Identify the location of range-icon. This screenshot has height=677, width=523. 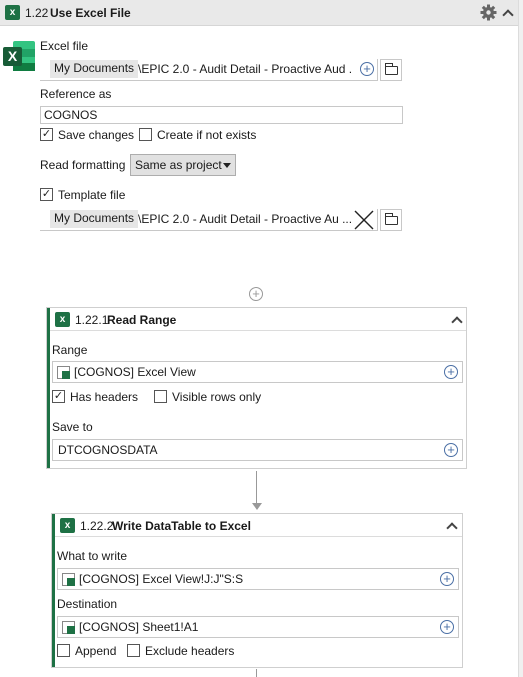
(63, 372).